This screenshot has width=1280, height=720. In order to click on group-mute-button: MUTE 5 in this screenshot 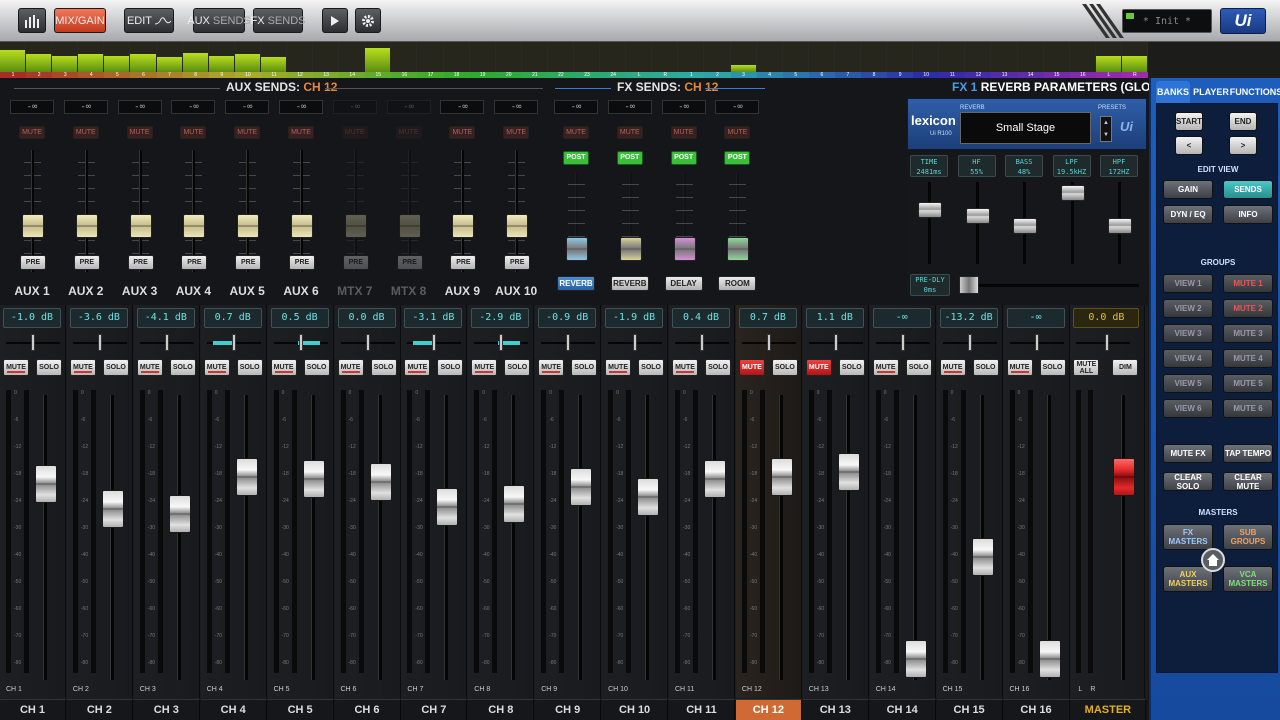, I will do `click(1248, 383)`.